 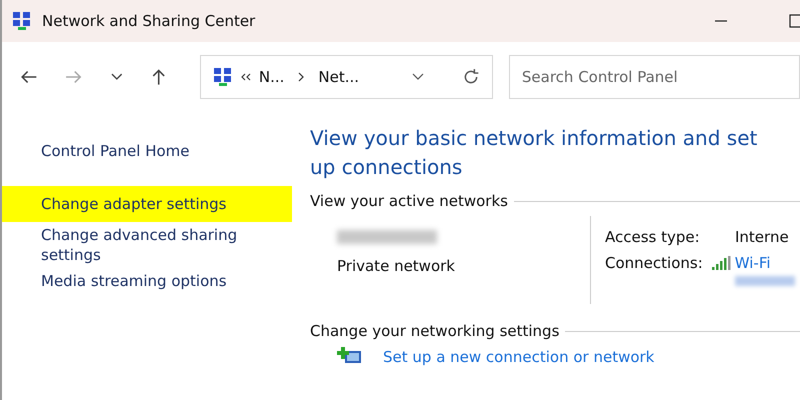 What do you see at coordinates (147, 281) in the screenshot?
I see `sidebar-link: Media streaming options` at bounding box center [147, 281].